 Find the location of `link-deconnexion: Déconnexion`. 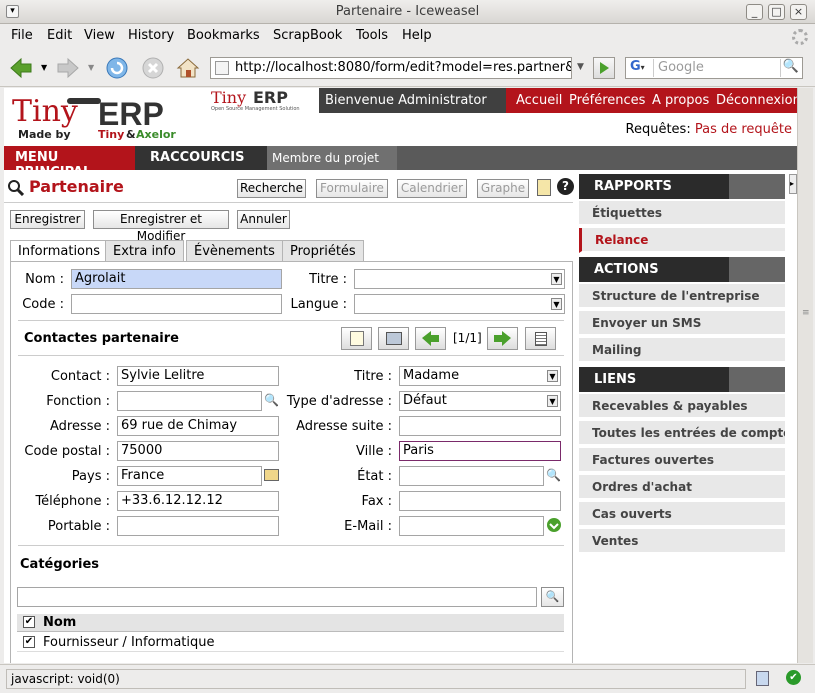

link-deconnexion: Déconnexion is located at coordinates (756, 100).